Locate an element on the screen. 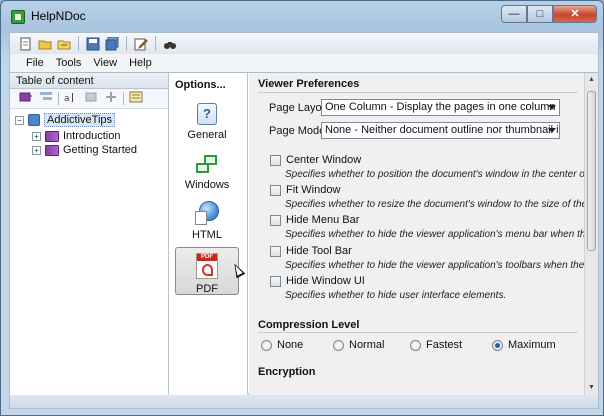 The height and width of the screenshot is (416, 604). option-html: HTML is located at coordinates (207, 225).